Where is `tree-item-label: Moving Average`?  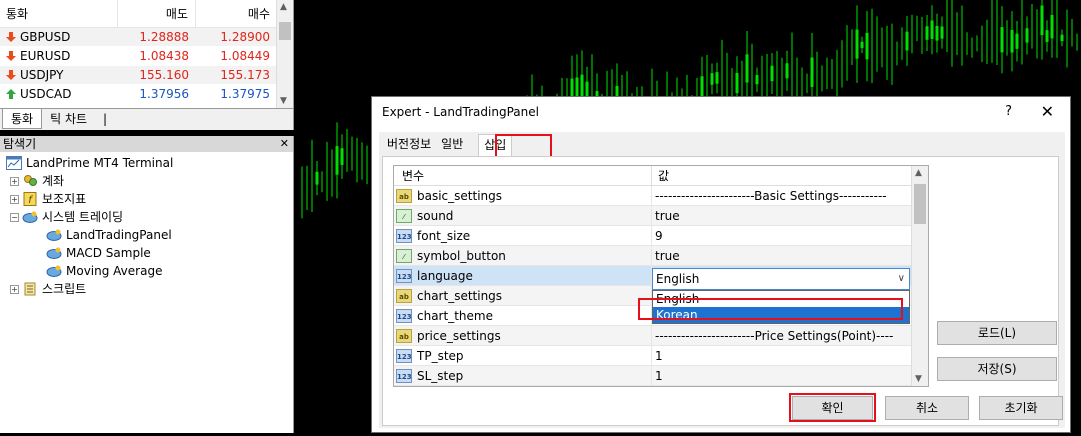 tree-item-label: Moving Average is located at coordinates (114, 271).